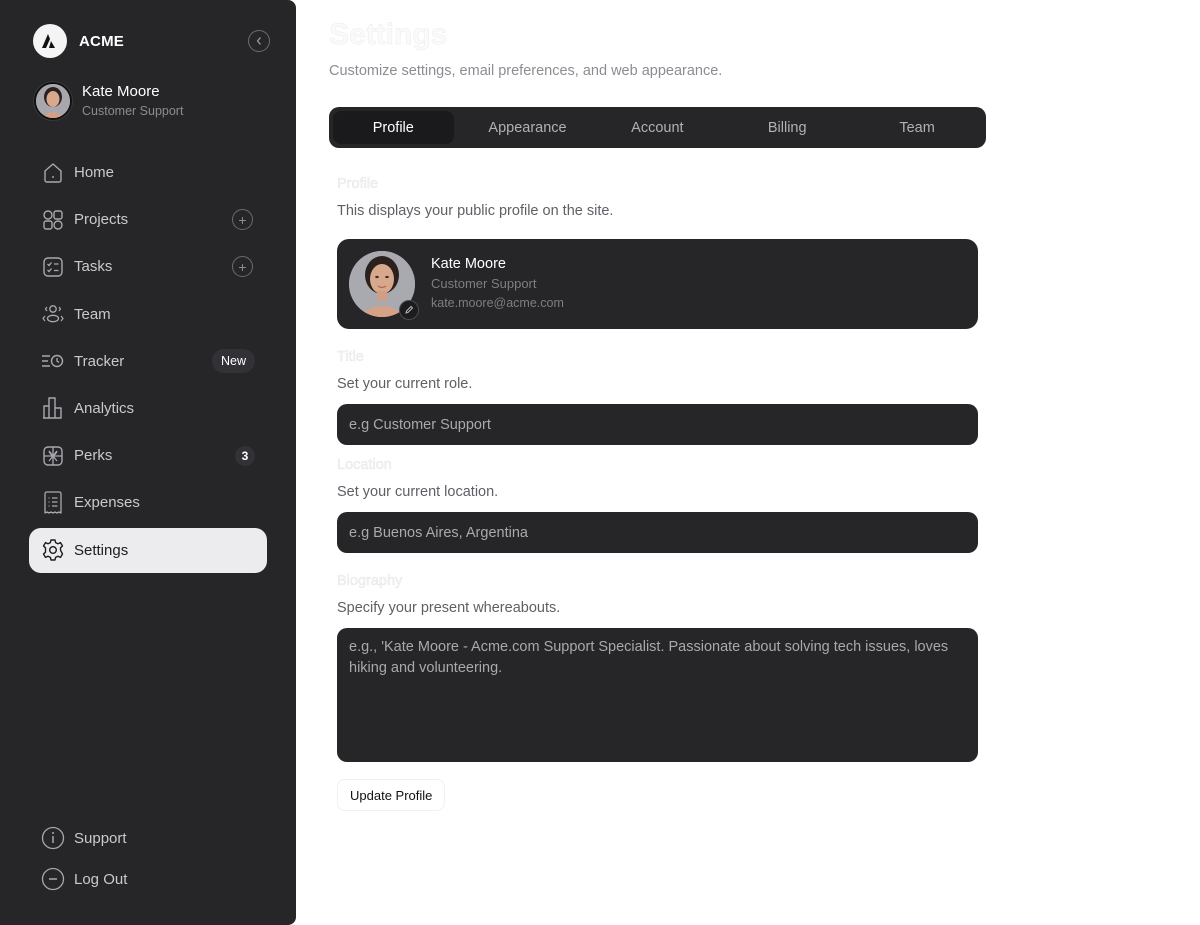 Image resolution: width=1200 pixels, height=925 pixels. I want to click on tab-team: Team, so click(917, 127).